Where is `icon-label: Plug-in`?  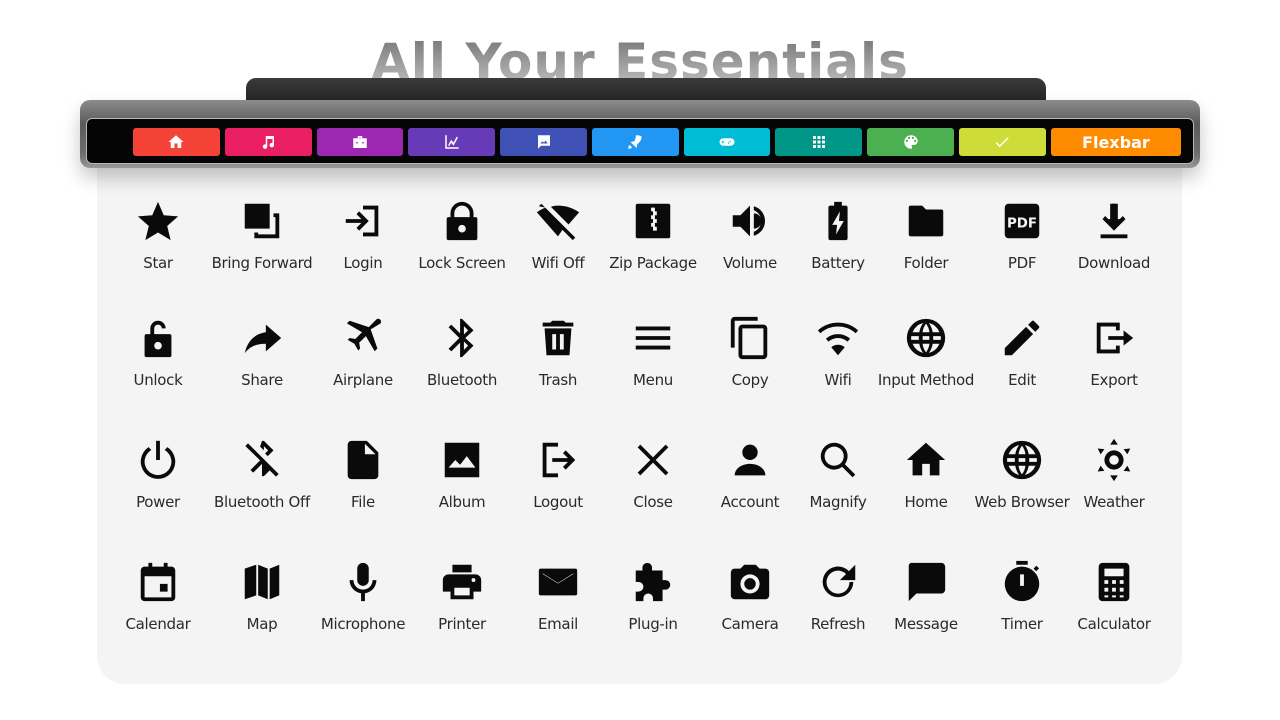 icon-label: Plug-in is located at coordinates (653, 624).